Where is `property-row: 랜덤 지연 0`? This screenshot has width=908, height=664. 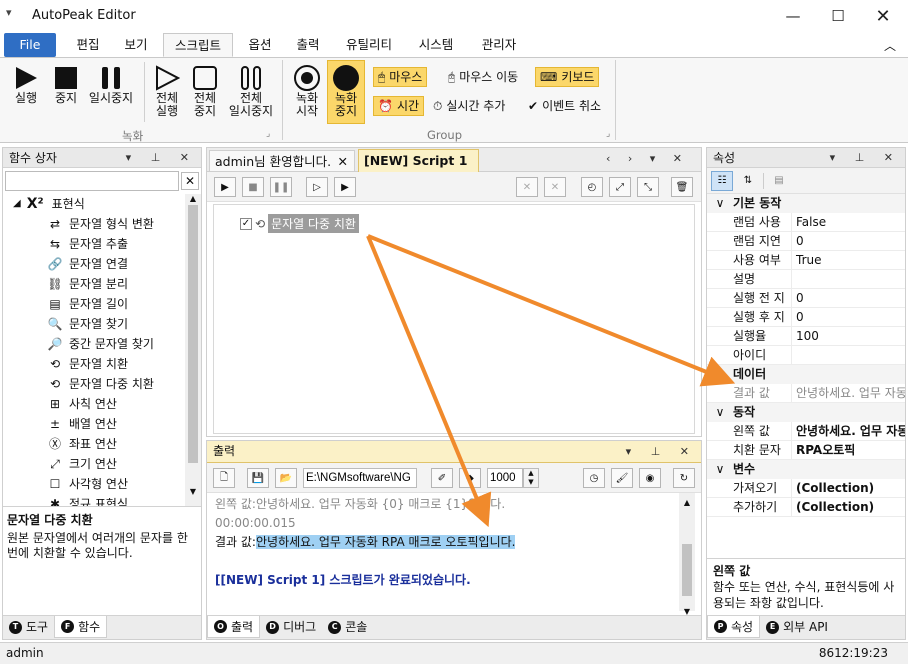
property-row: 랜덤 지연 0 is located at coordinates (806, 241).